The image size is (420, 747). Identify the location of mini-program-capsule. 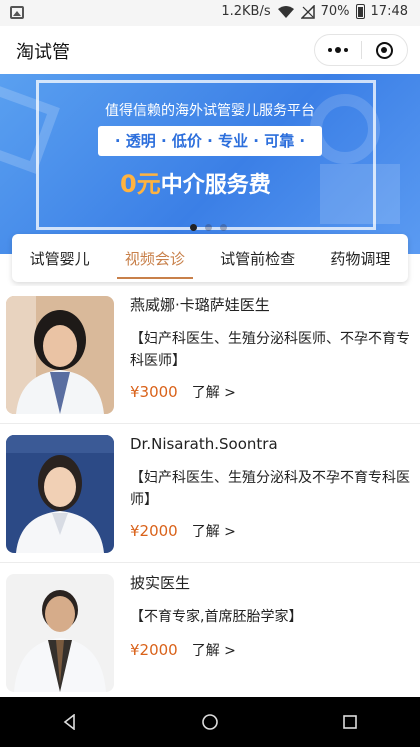
(361, 50).